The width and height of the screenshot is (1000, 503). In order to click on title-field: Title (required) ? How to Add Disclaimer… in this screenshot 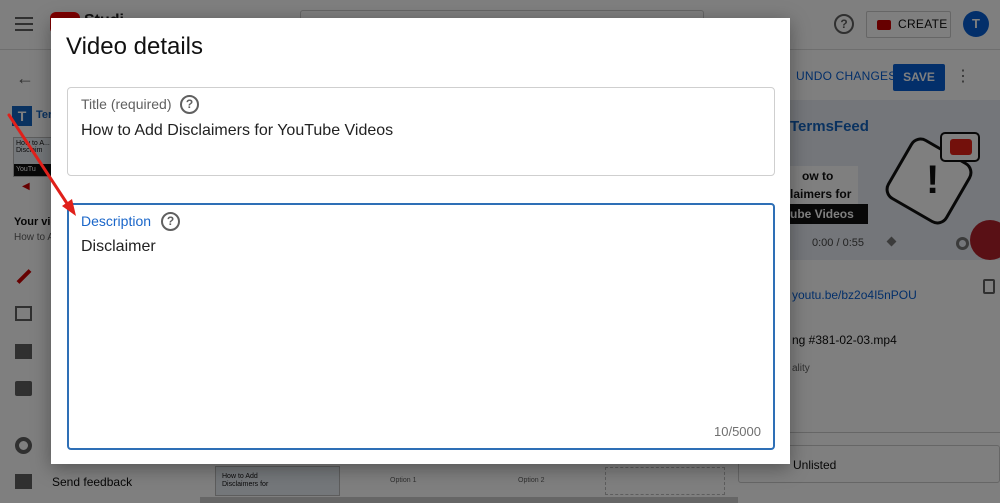, I will do `click(421, 131)`.